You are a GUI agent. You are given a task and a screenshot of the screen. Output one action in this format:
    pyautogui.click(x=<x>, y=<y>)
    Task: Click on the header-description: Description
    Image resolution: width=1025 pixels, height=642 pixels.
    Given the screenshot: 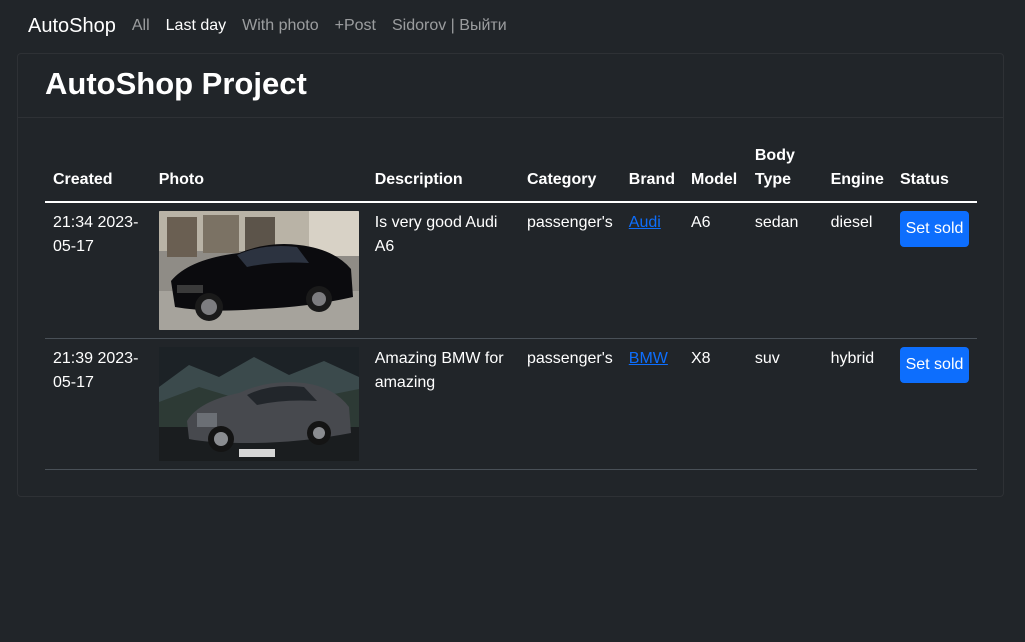 What is the action you would take?
    pyautogui.click(x=442, y=171)
    